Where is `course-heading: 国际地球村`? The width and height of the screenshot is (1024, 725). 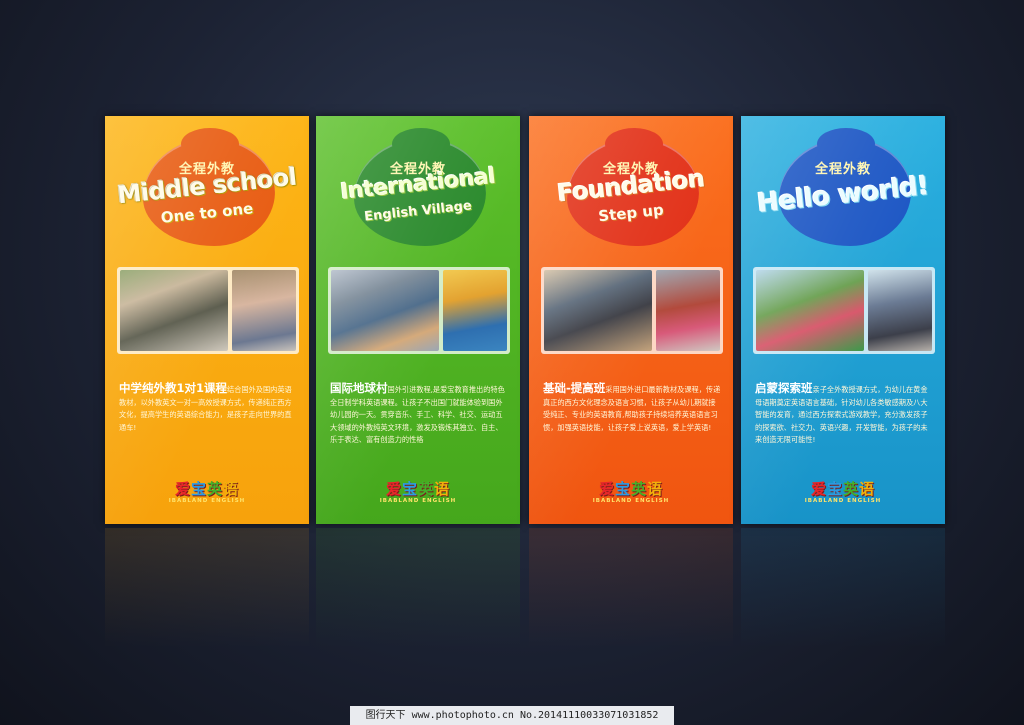
course-heading: 国际地球村 is located at coordinates (359, 388).